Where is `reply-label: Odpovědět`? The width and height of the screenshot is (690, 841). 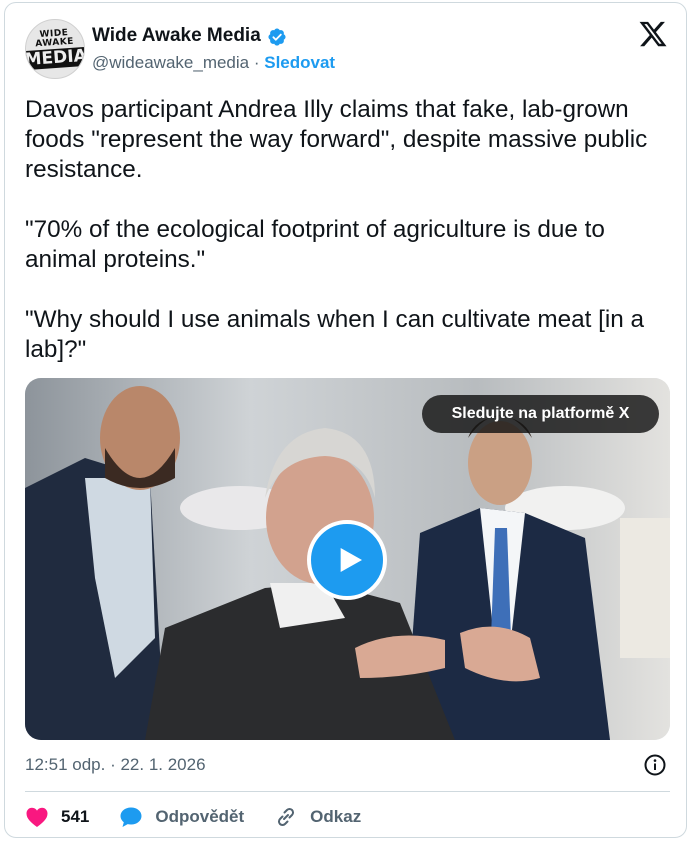
reply-label: Odpovědět is located at coordinates (200, 816).